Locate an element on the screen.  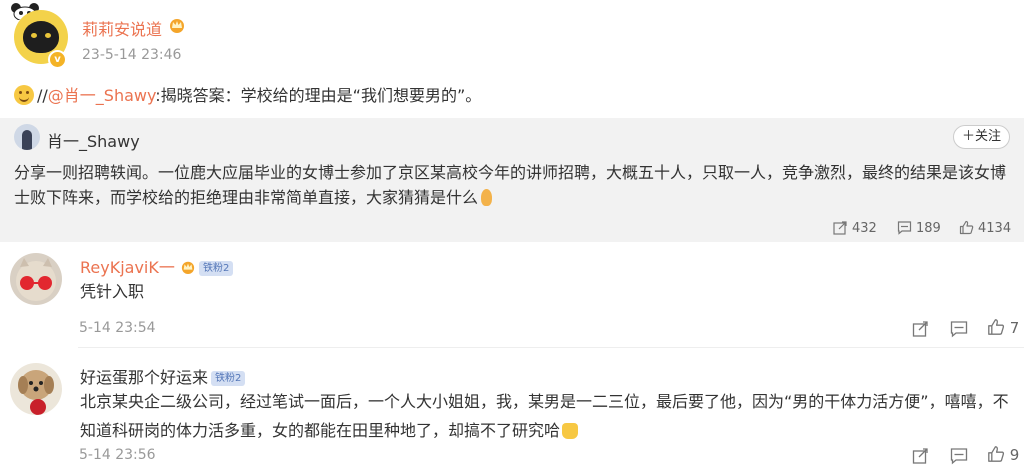
mention-link: @肖一_Shawy is located at coordinates (102, 95).